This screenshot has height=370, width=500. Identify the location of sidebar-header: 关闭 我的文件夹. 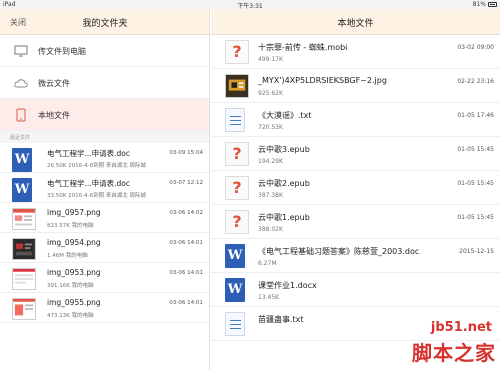
(104, 22).